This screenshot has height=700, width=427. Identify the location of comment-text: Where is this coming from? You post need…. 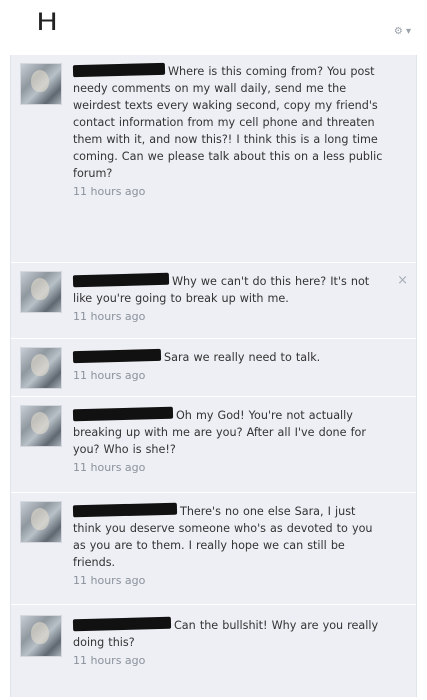
(228, 122).